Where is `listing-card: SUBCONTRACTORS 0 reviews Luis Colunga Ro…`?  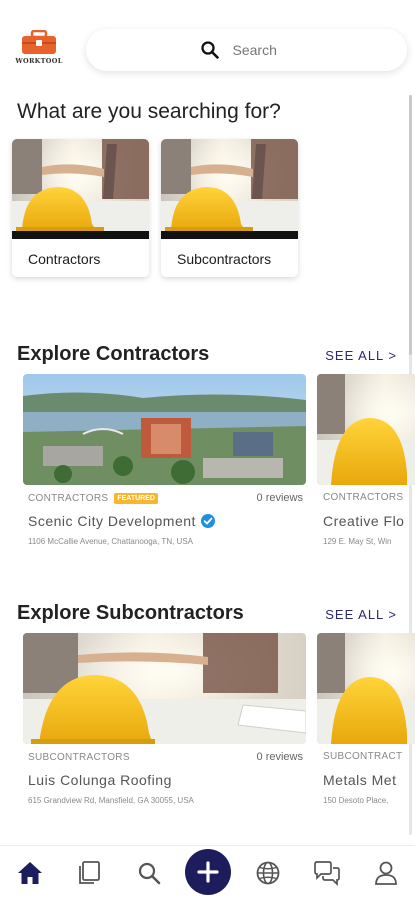 listing-card: SUBCONTRACTORS 0 reviews Luis Colunga Ro… is located at coordinates (164, 728).